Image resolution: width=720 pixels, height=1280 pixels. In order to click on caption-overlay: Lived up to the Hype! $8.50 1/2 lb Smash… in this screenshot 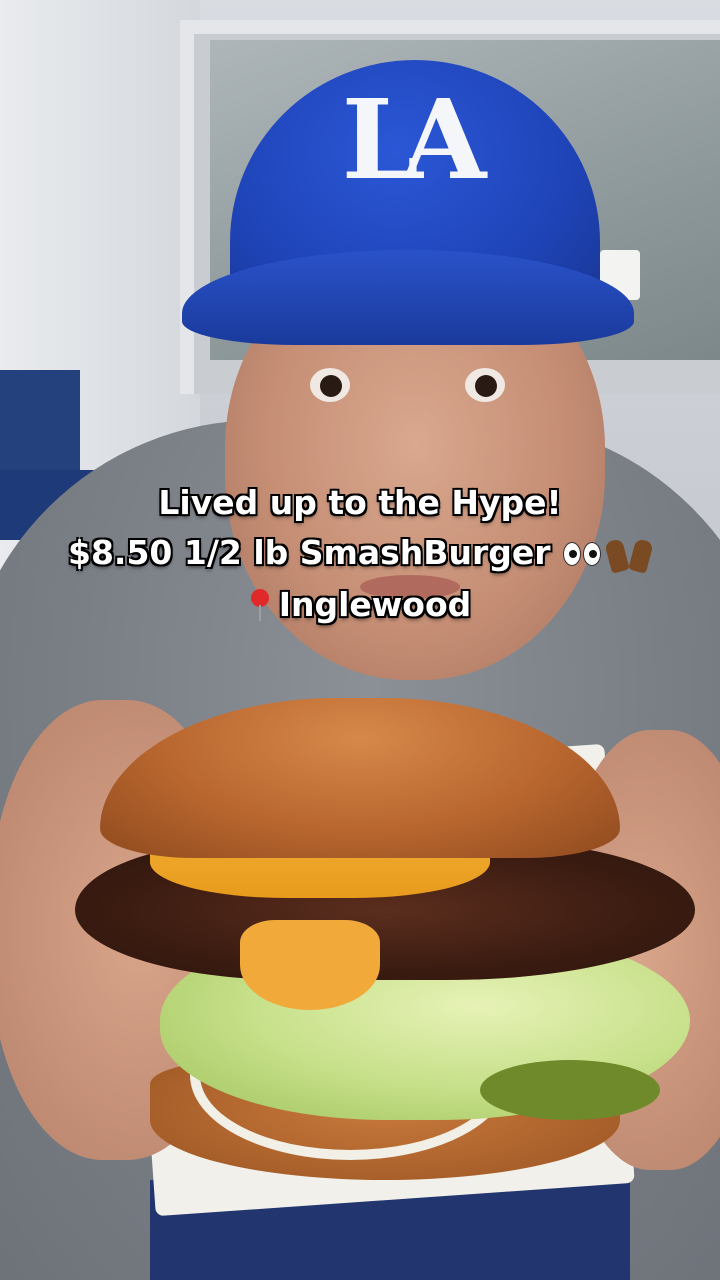, I will do `click(360, 554)`.